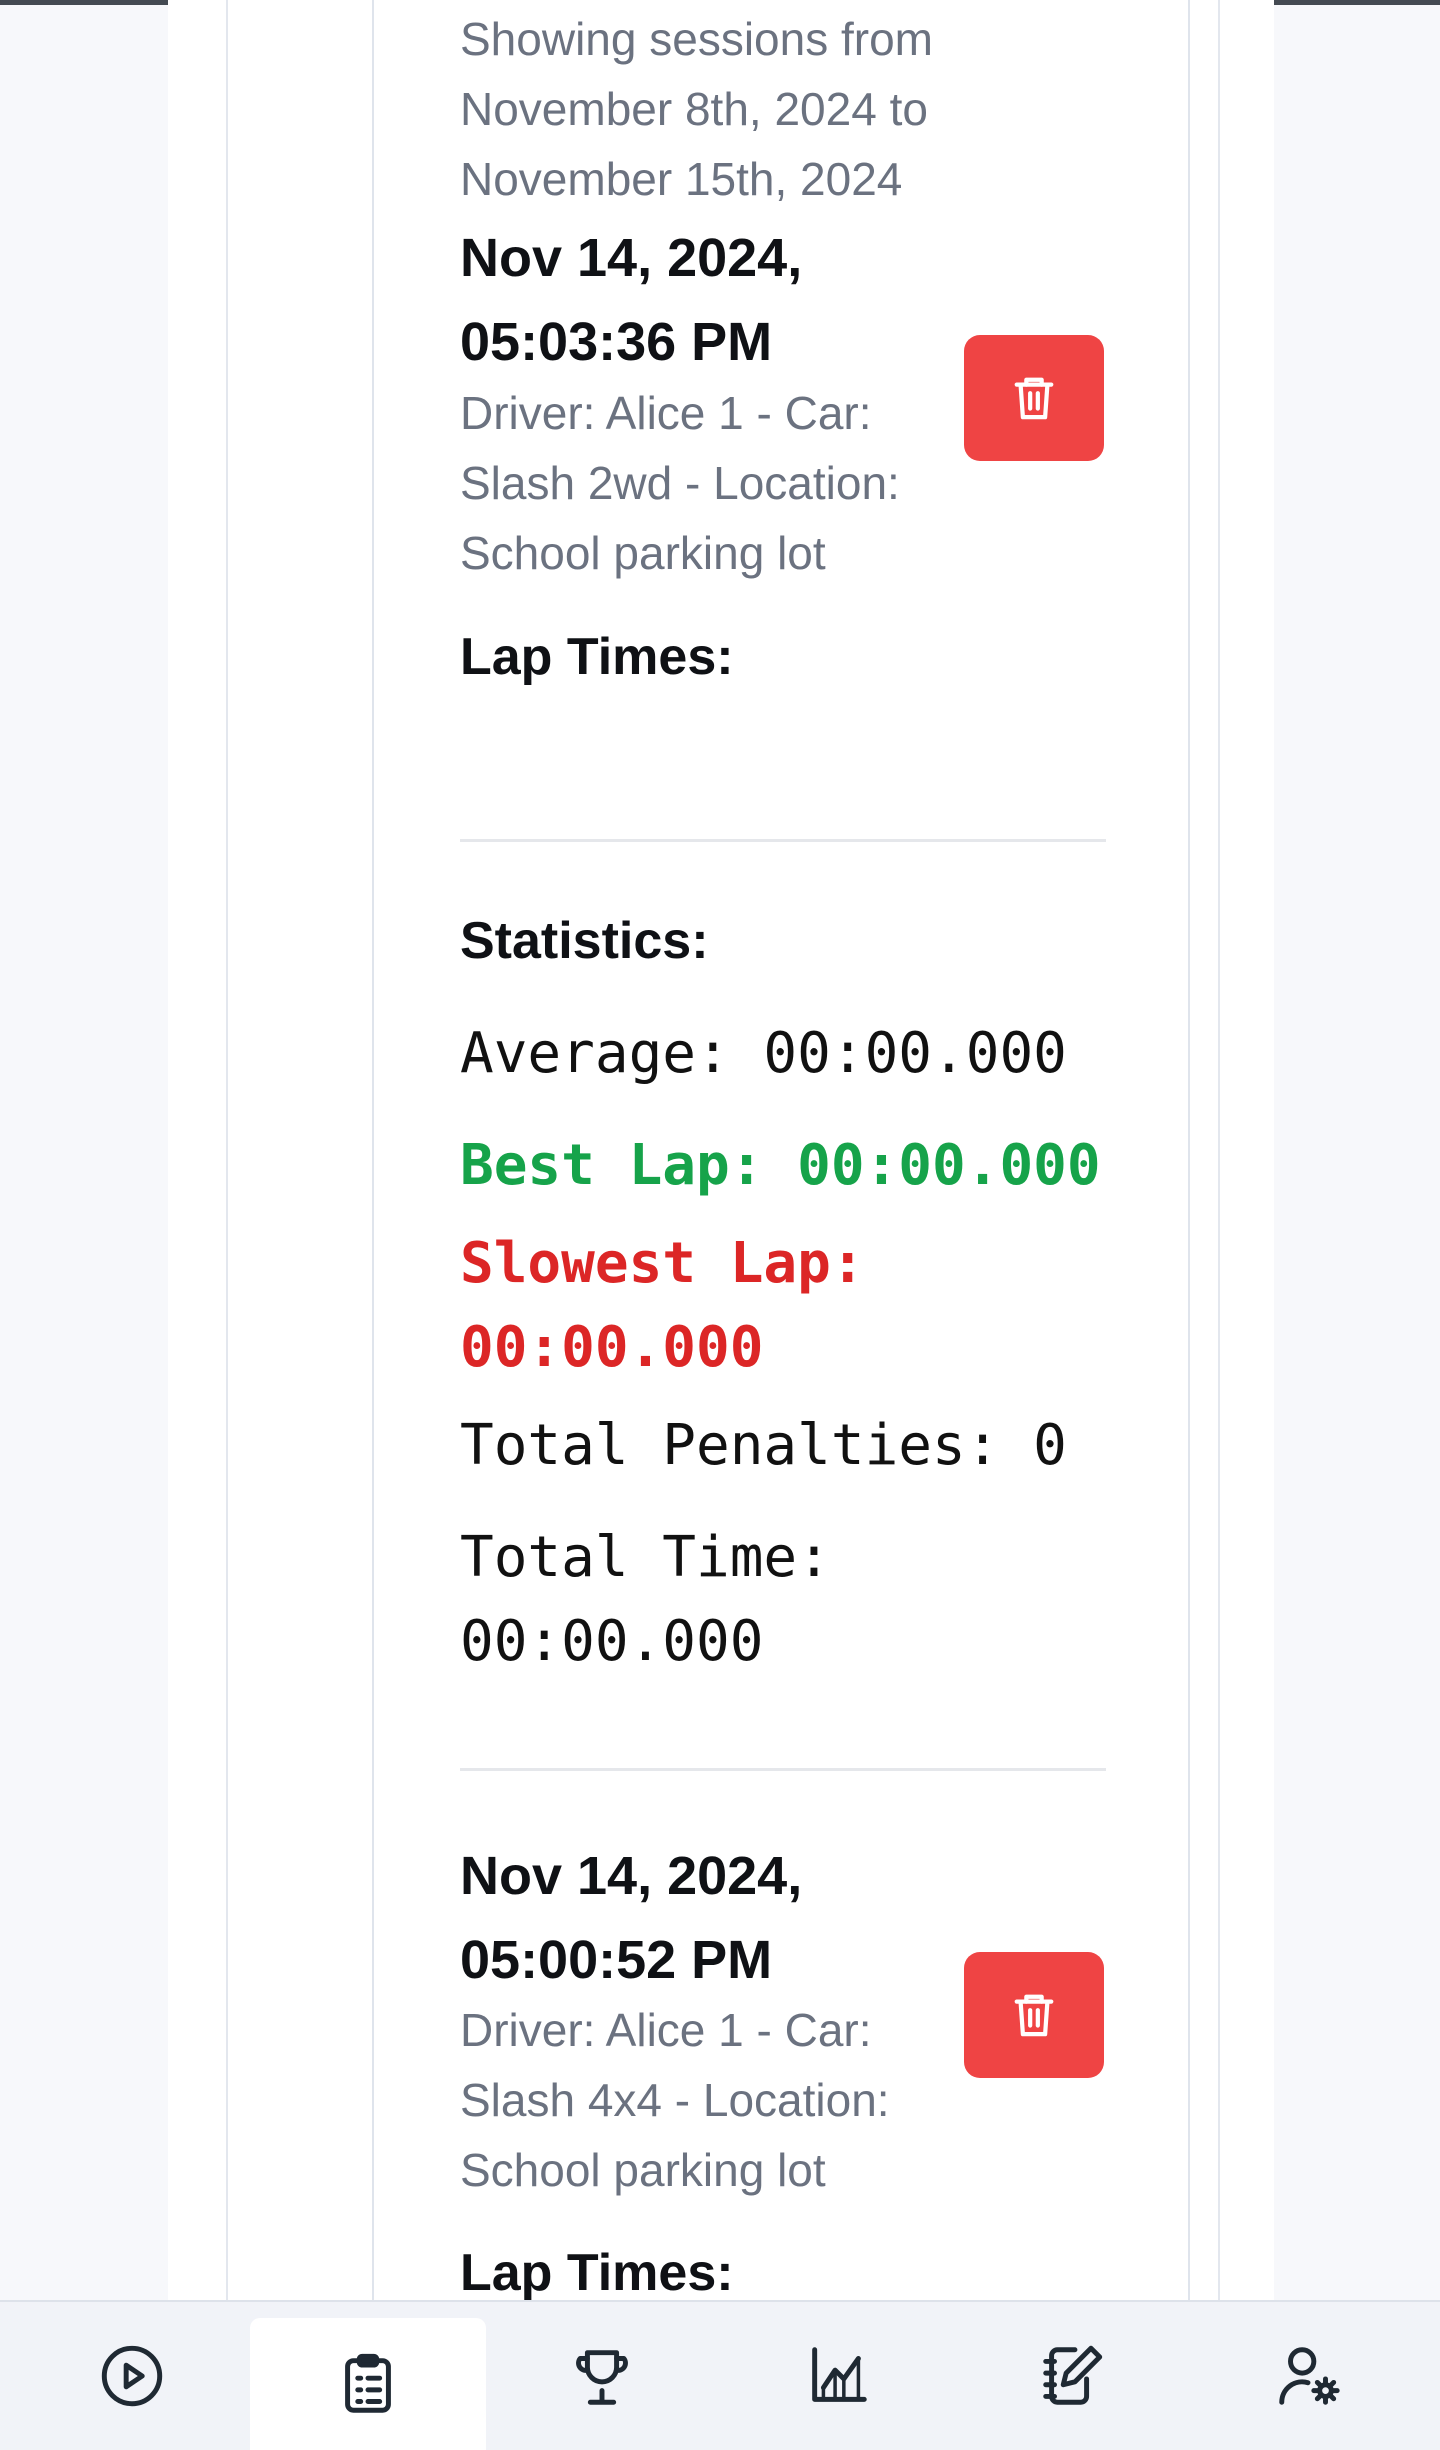 This screenshot has height=2450, width=1440. I want to click on user-settings-icon, so click(1309, 2376).